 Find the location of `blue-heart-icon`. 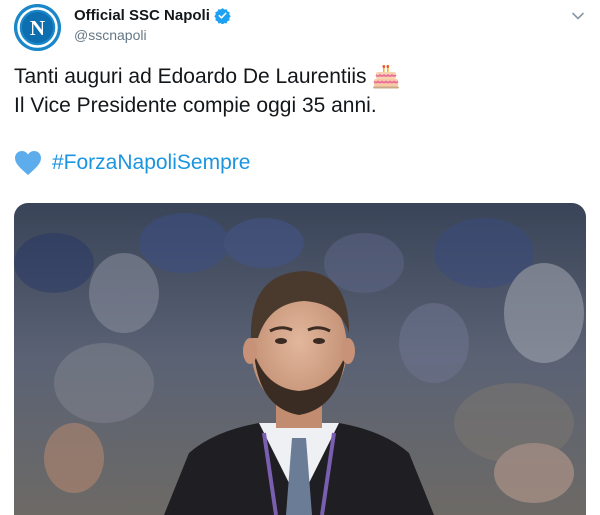

blue-heart-icon is located at coordinates (28, 163).